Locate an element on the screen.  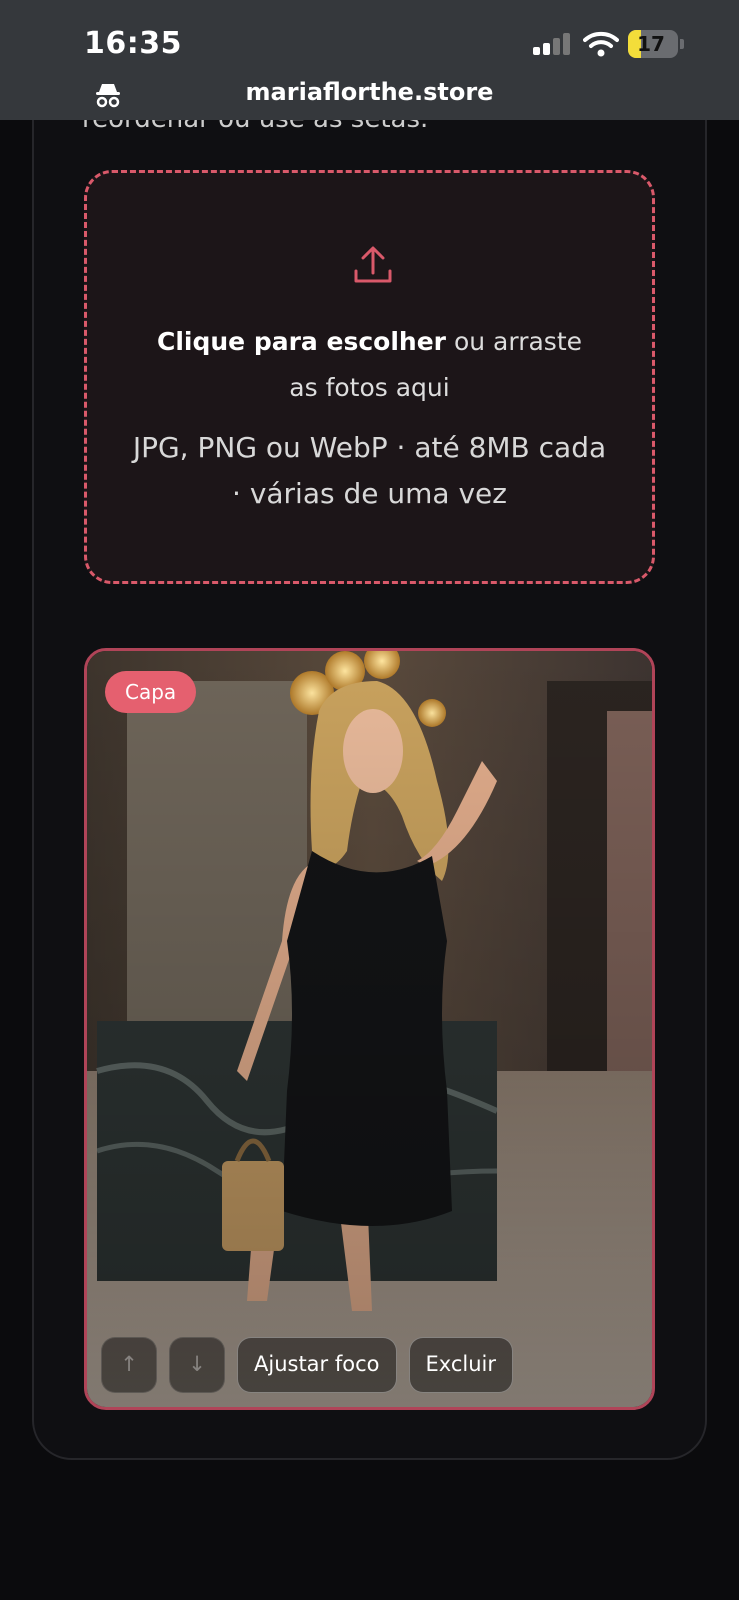
photo-controls: ↑ ↓ Ajustar foco Excluir is located at coordinates (307, 1365).